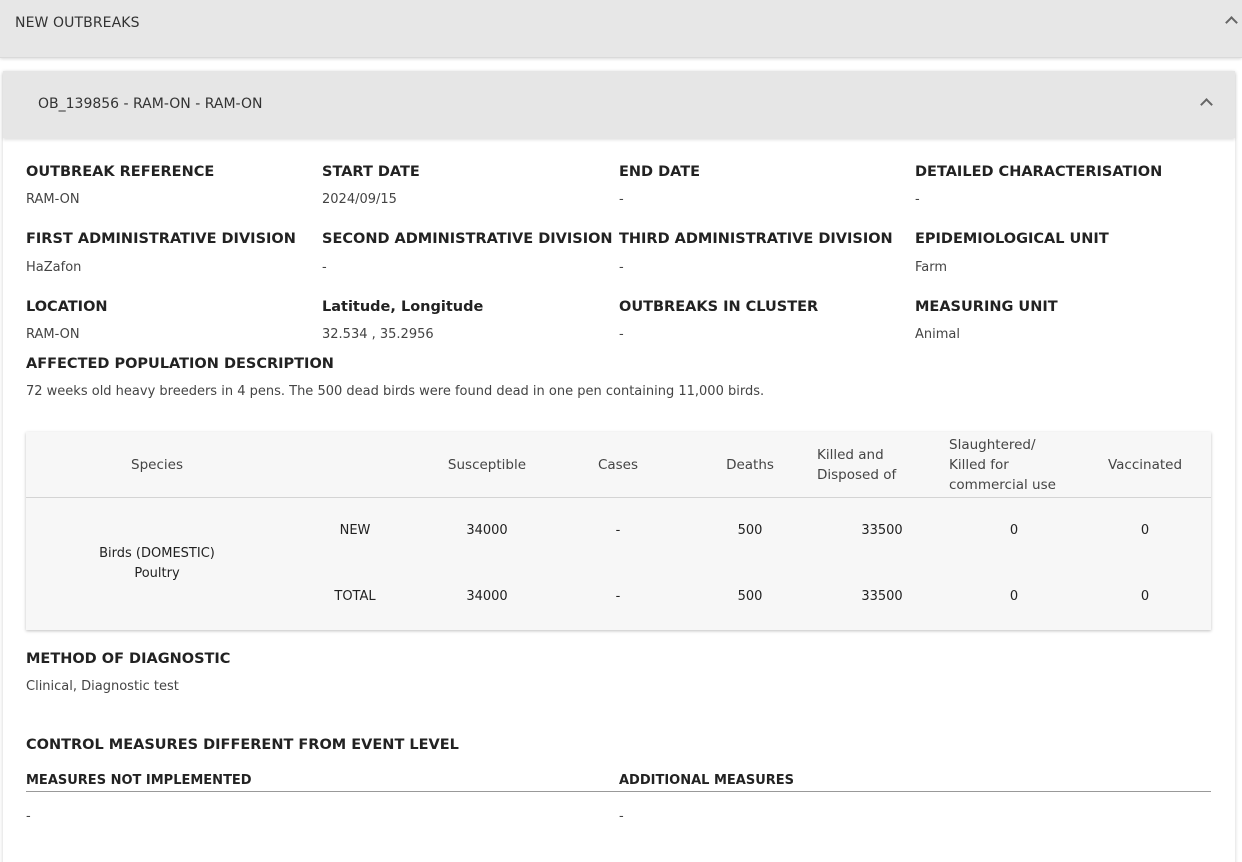  I want to click on th-killed-line: Disposed of, so click(857, 475).